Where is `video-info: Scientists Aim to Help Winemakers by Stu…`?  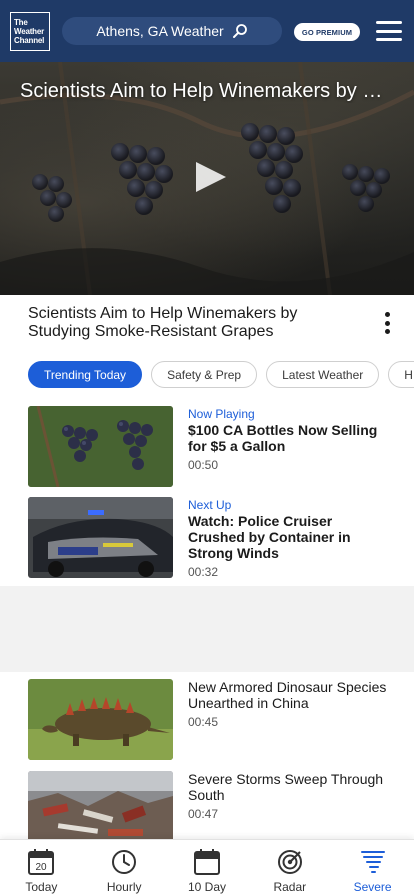
video-info: Scientists Aim to Help Winemakers by Stu… is located at coordinates (207, 324).